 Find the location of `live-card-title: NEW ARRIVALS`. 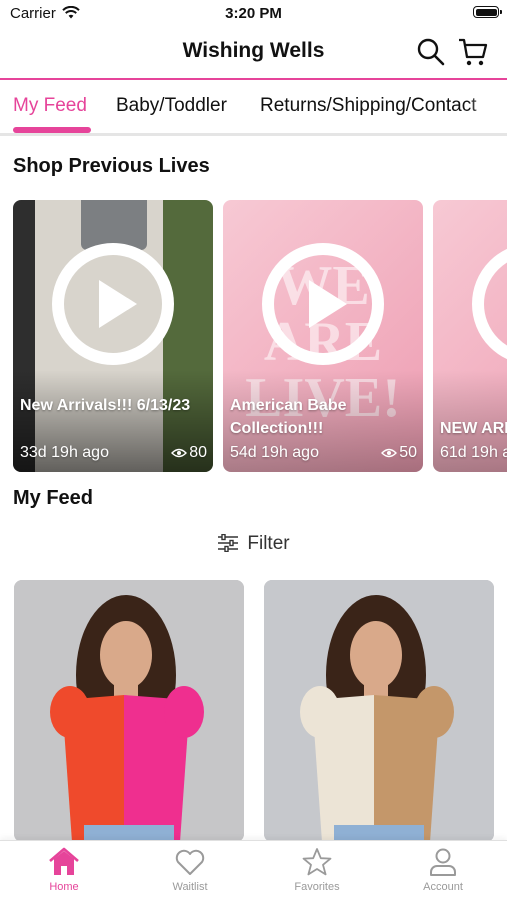

live-card-title: NEW ARRIVALS is located at coordinates (473, 428).